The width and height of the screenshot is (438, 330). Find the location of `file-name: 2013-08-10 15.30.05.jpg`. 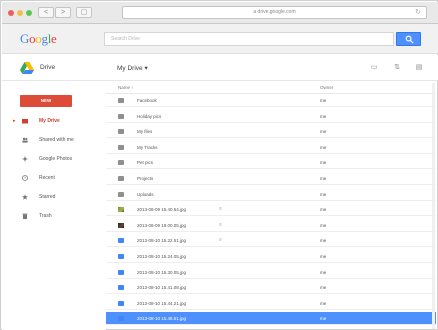

file-name: 2013-08-10 15.30.05.jpg is located at coordinates (162, 272).